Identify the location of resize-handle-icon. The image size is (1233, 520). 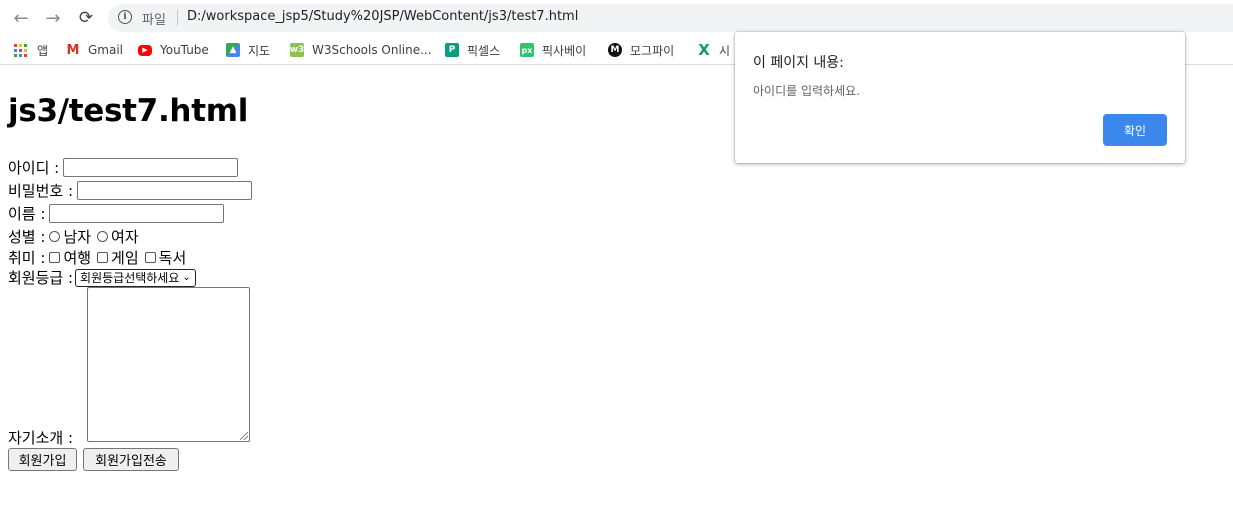
(244, 436).